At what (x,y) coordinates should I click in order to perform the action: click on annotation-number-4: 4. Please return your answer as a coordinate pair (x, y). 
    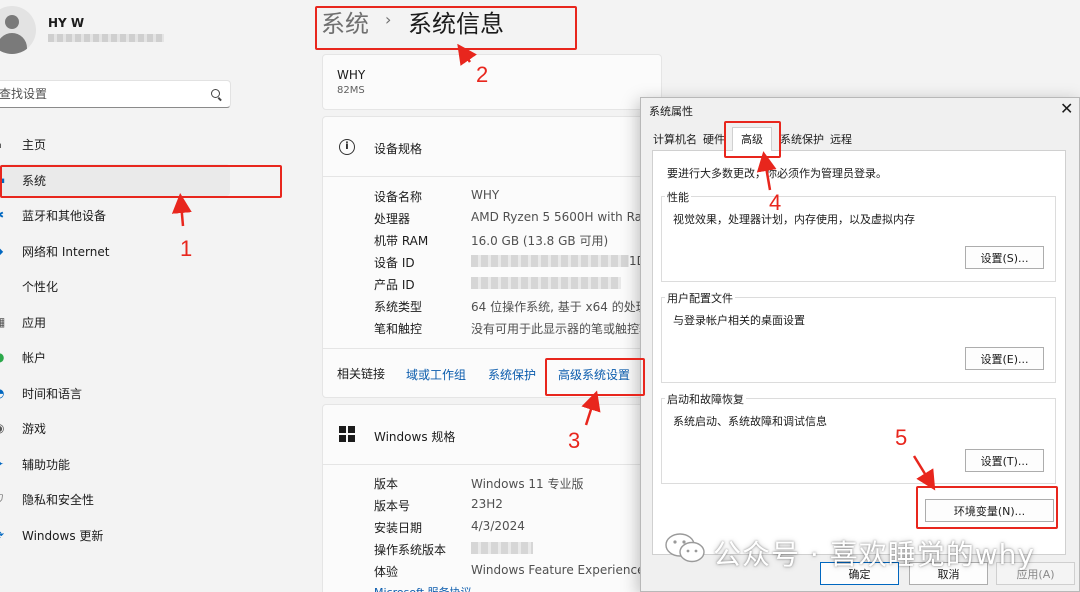
    Looking at the image, I should click on (775, 202).